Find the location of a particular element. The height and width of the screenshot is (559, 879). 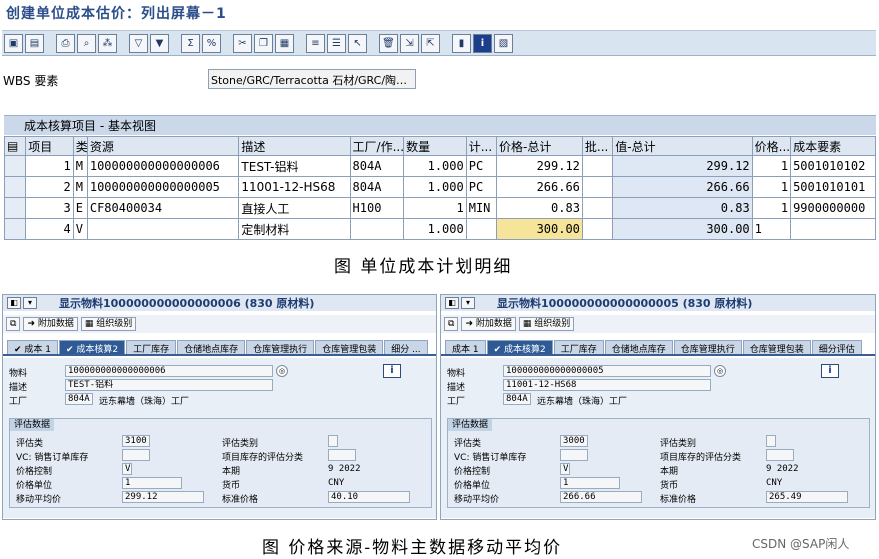

cell-qty: 1 is located at coordinates (435, 208).